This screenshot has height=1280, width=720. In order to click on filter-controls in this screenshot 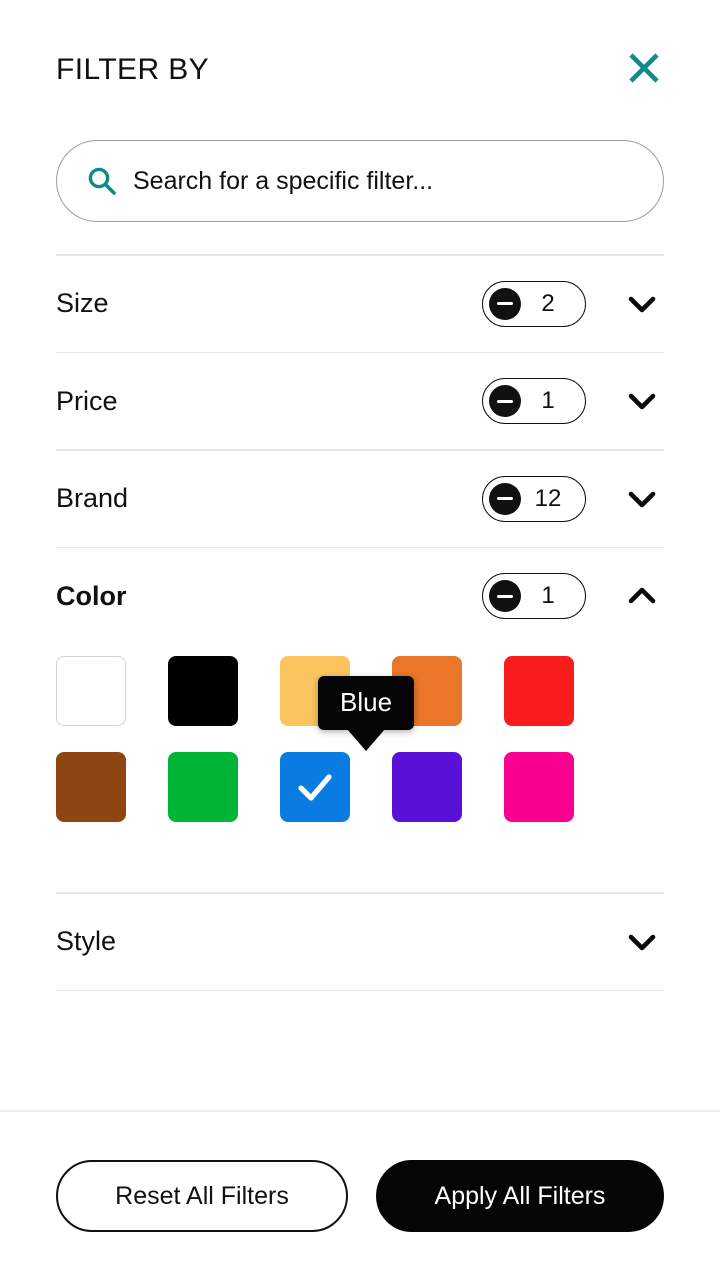, I will do `click(625, 942)`.